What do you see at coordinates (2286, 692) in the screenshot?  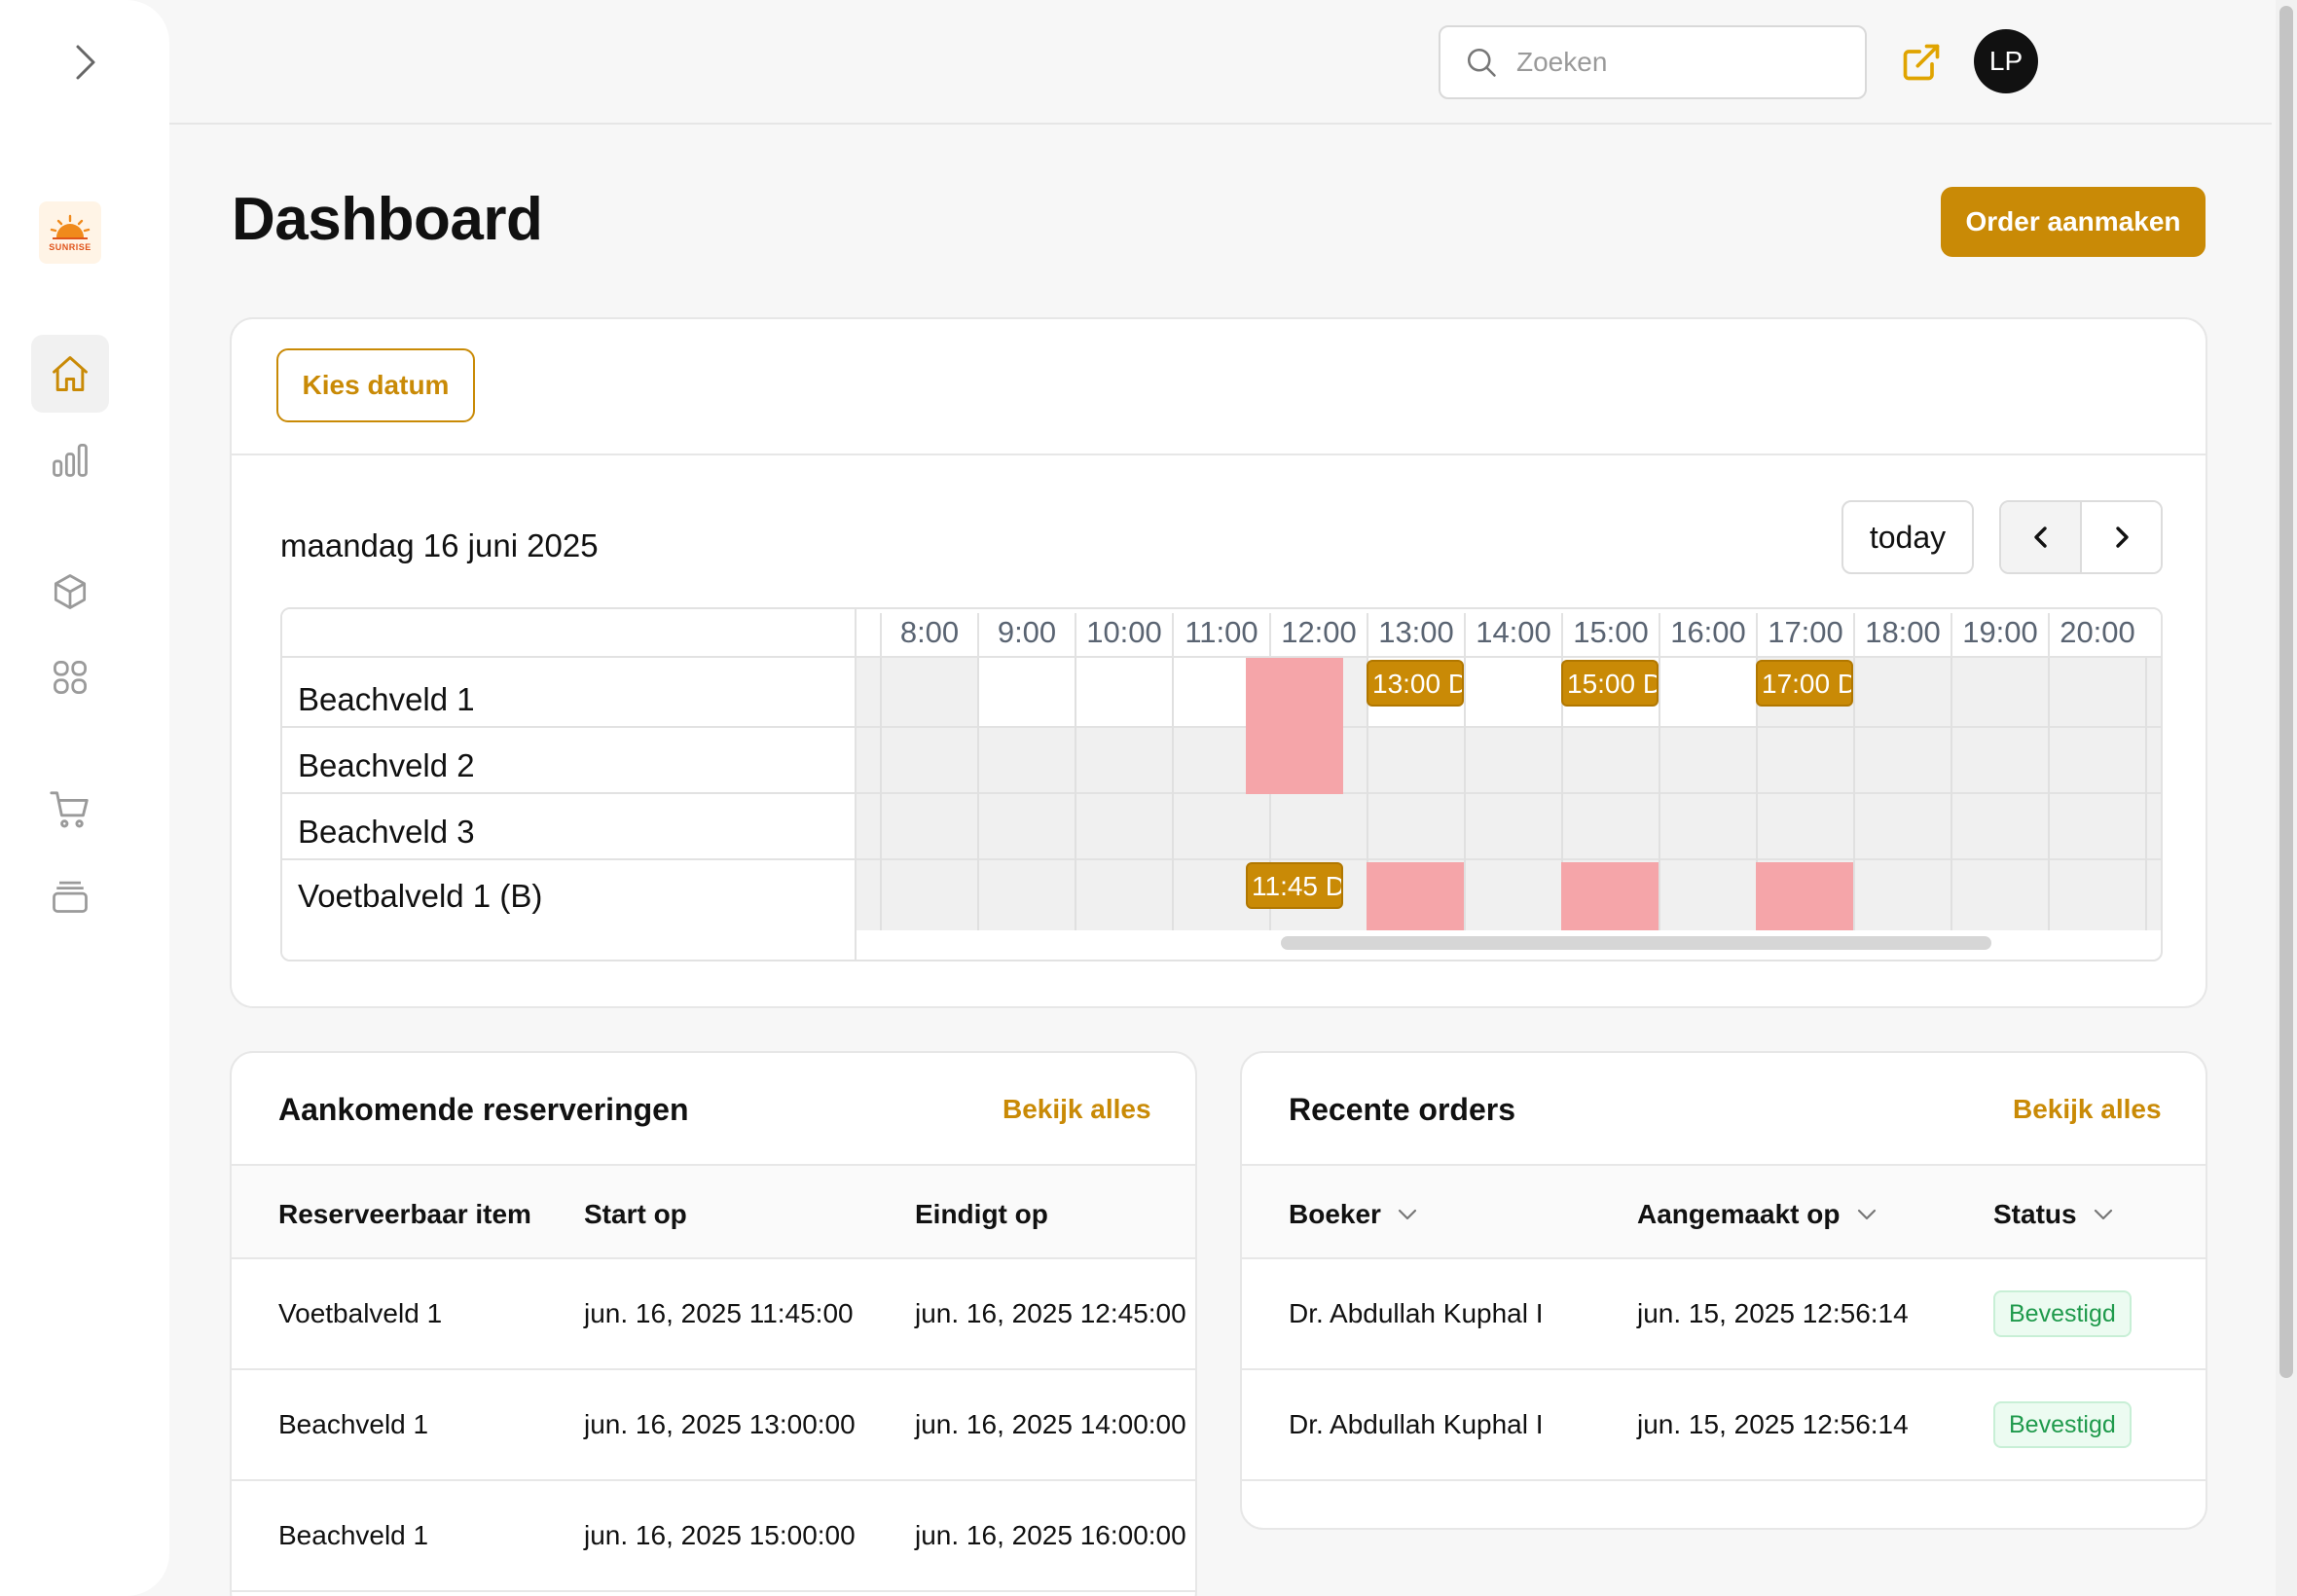 I see `page-scrollbar-thumb` at bounding box center [2286, 692].